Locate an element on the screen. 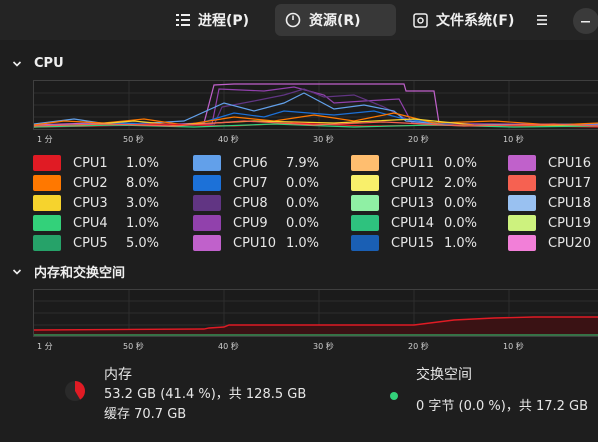 This screenshot has height=442, width=598. tab-filesystems: 文件系统(F) is located at coordinates (463, 20).